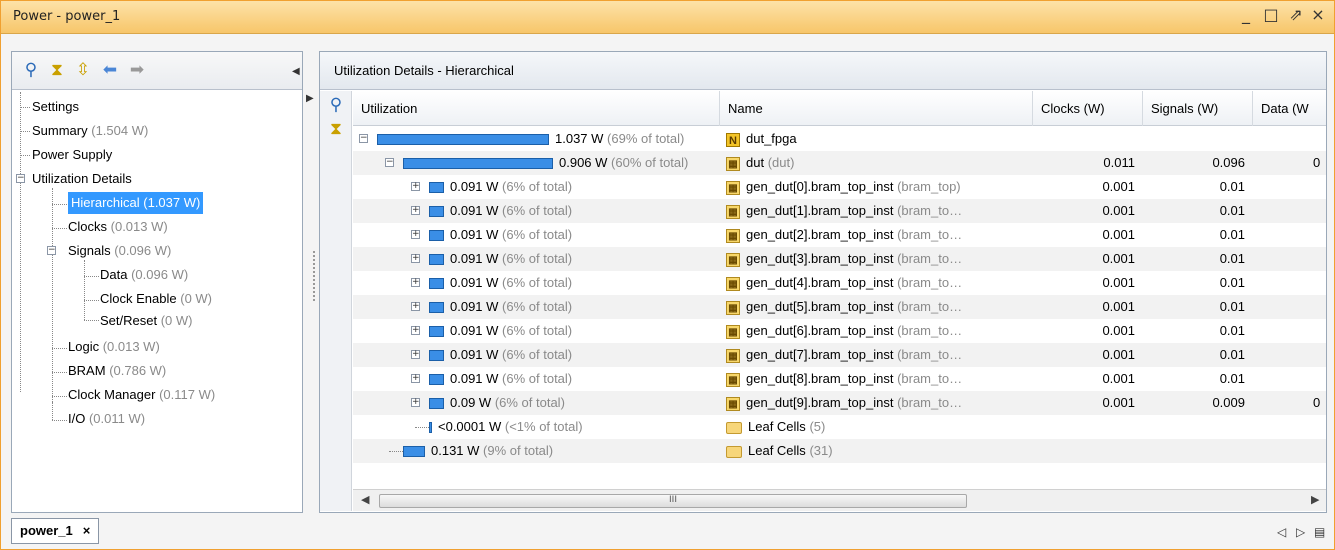 This screenshot has height=550, width=1335. What do you see at coordinates (1228, 402) in the screenshot?
I see `cell-signals: 0.009` at bounding box center [1228, 402].